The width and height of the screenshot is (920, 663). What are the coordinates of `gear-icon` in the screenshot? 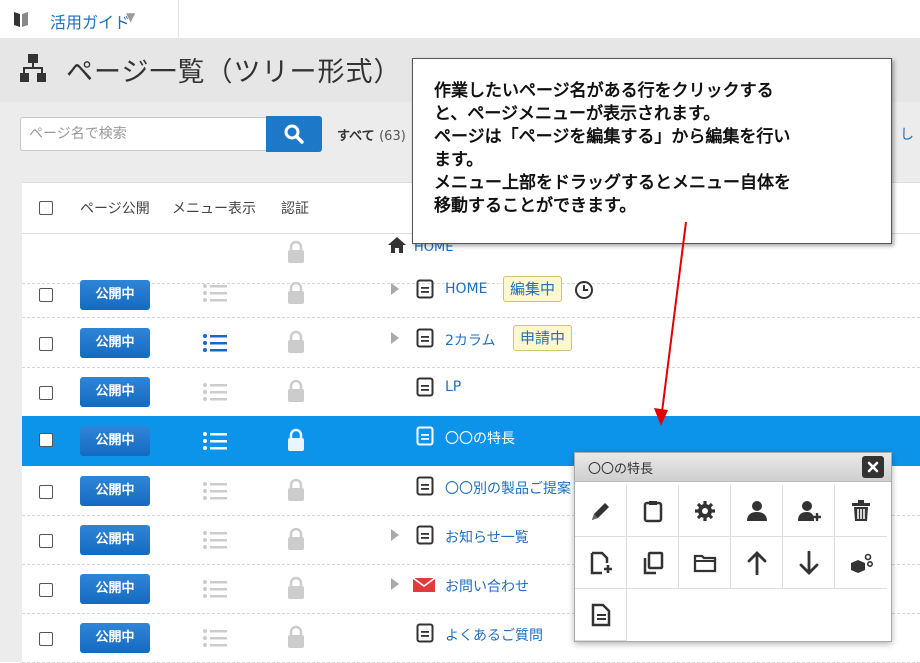 It's located at (705, 511).